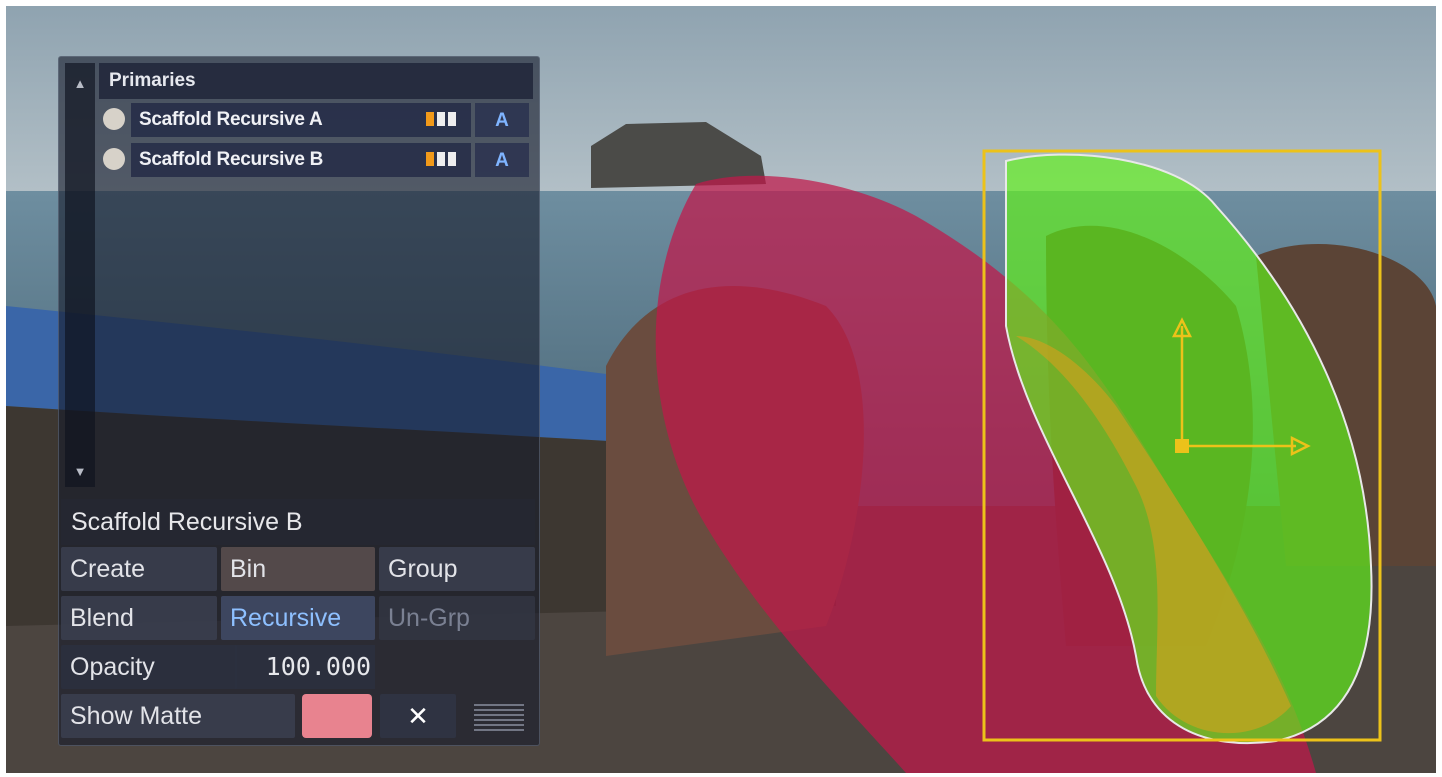 The image size is (1442, 777). I want to click on list-header: Primaries, so click(316, 81).